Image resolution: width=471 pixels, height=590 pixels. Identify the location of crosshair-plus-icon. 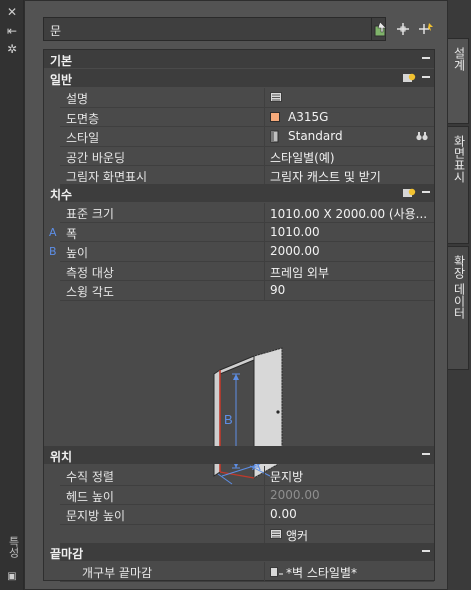
(403, 29).